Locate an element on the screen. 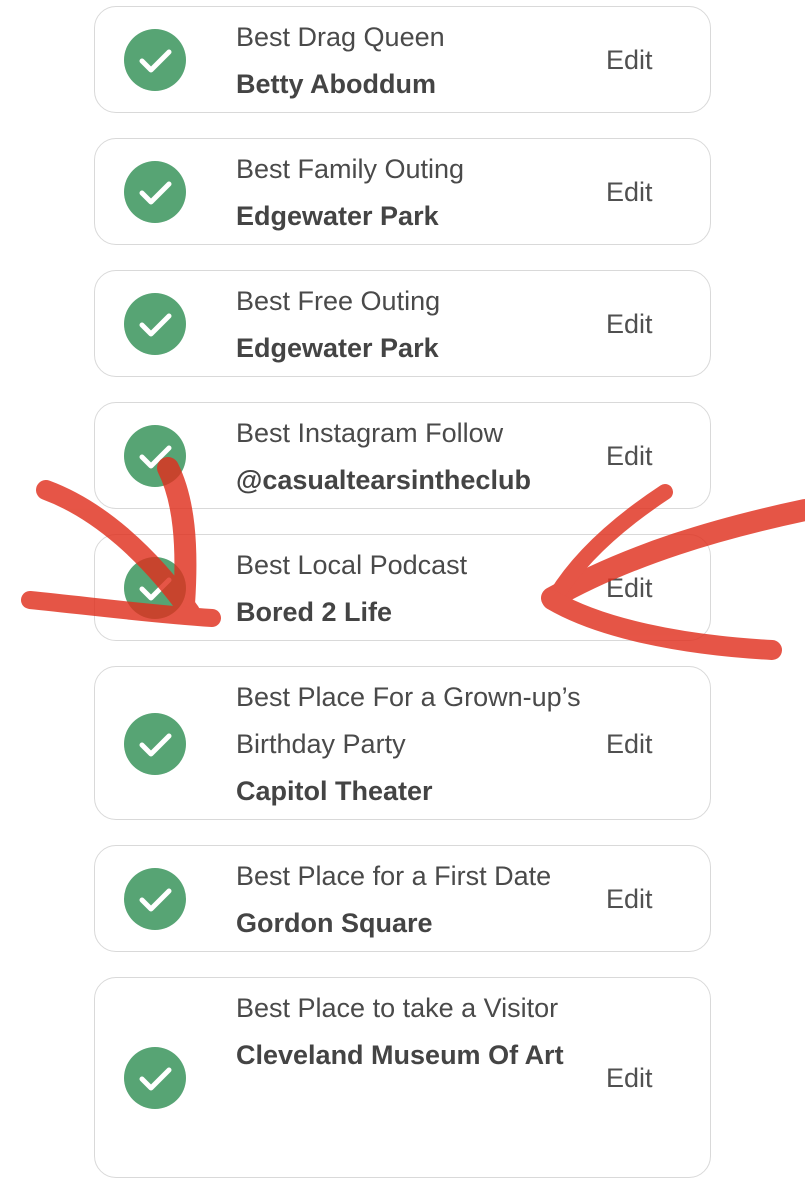  ballot-item-text: Best Drag Queen Betty Aboddum is located at coordinates (411, 61).